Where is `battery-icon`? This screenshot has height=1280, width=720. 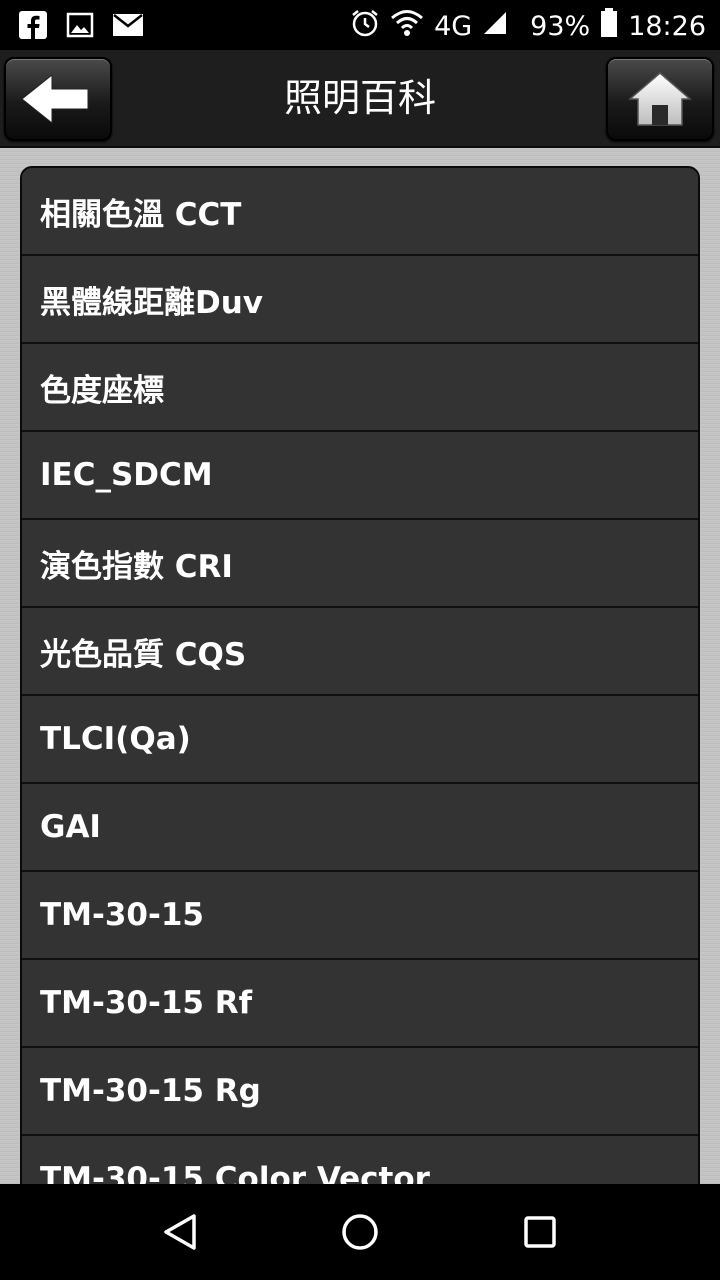 battery-icon is located at coordinates (609, 26).